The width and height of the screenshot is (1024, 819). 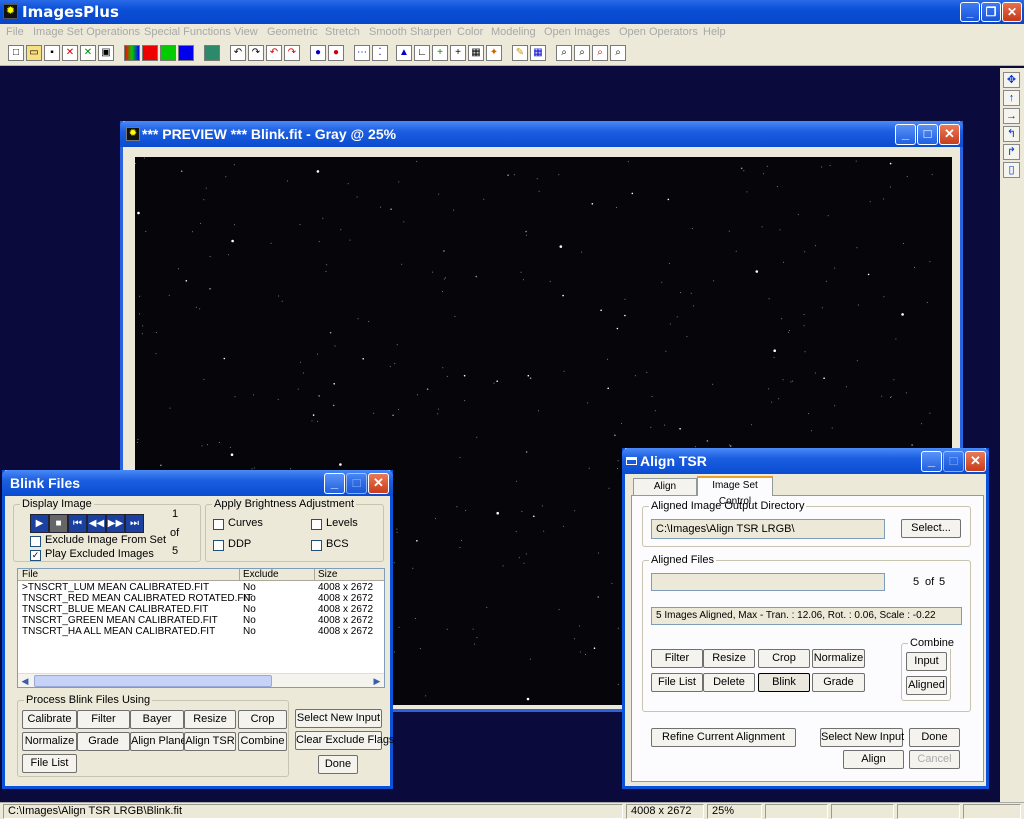 What do you see at coordinates (212, 53) in the screenshot?
I see `luminance-icon` at bounding box center [212, 53].